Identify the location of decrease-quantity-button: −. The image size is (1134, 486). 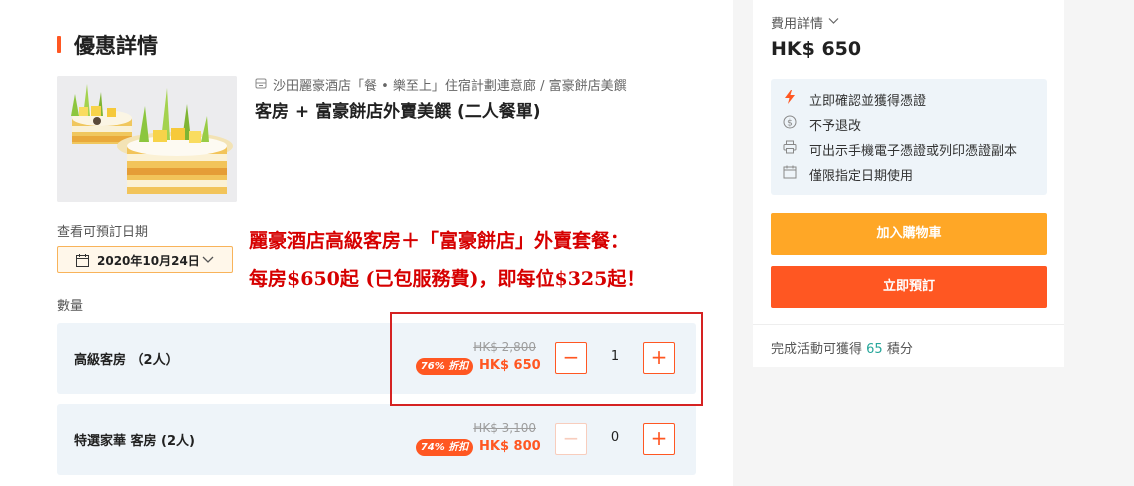
(571, 439).